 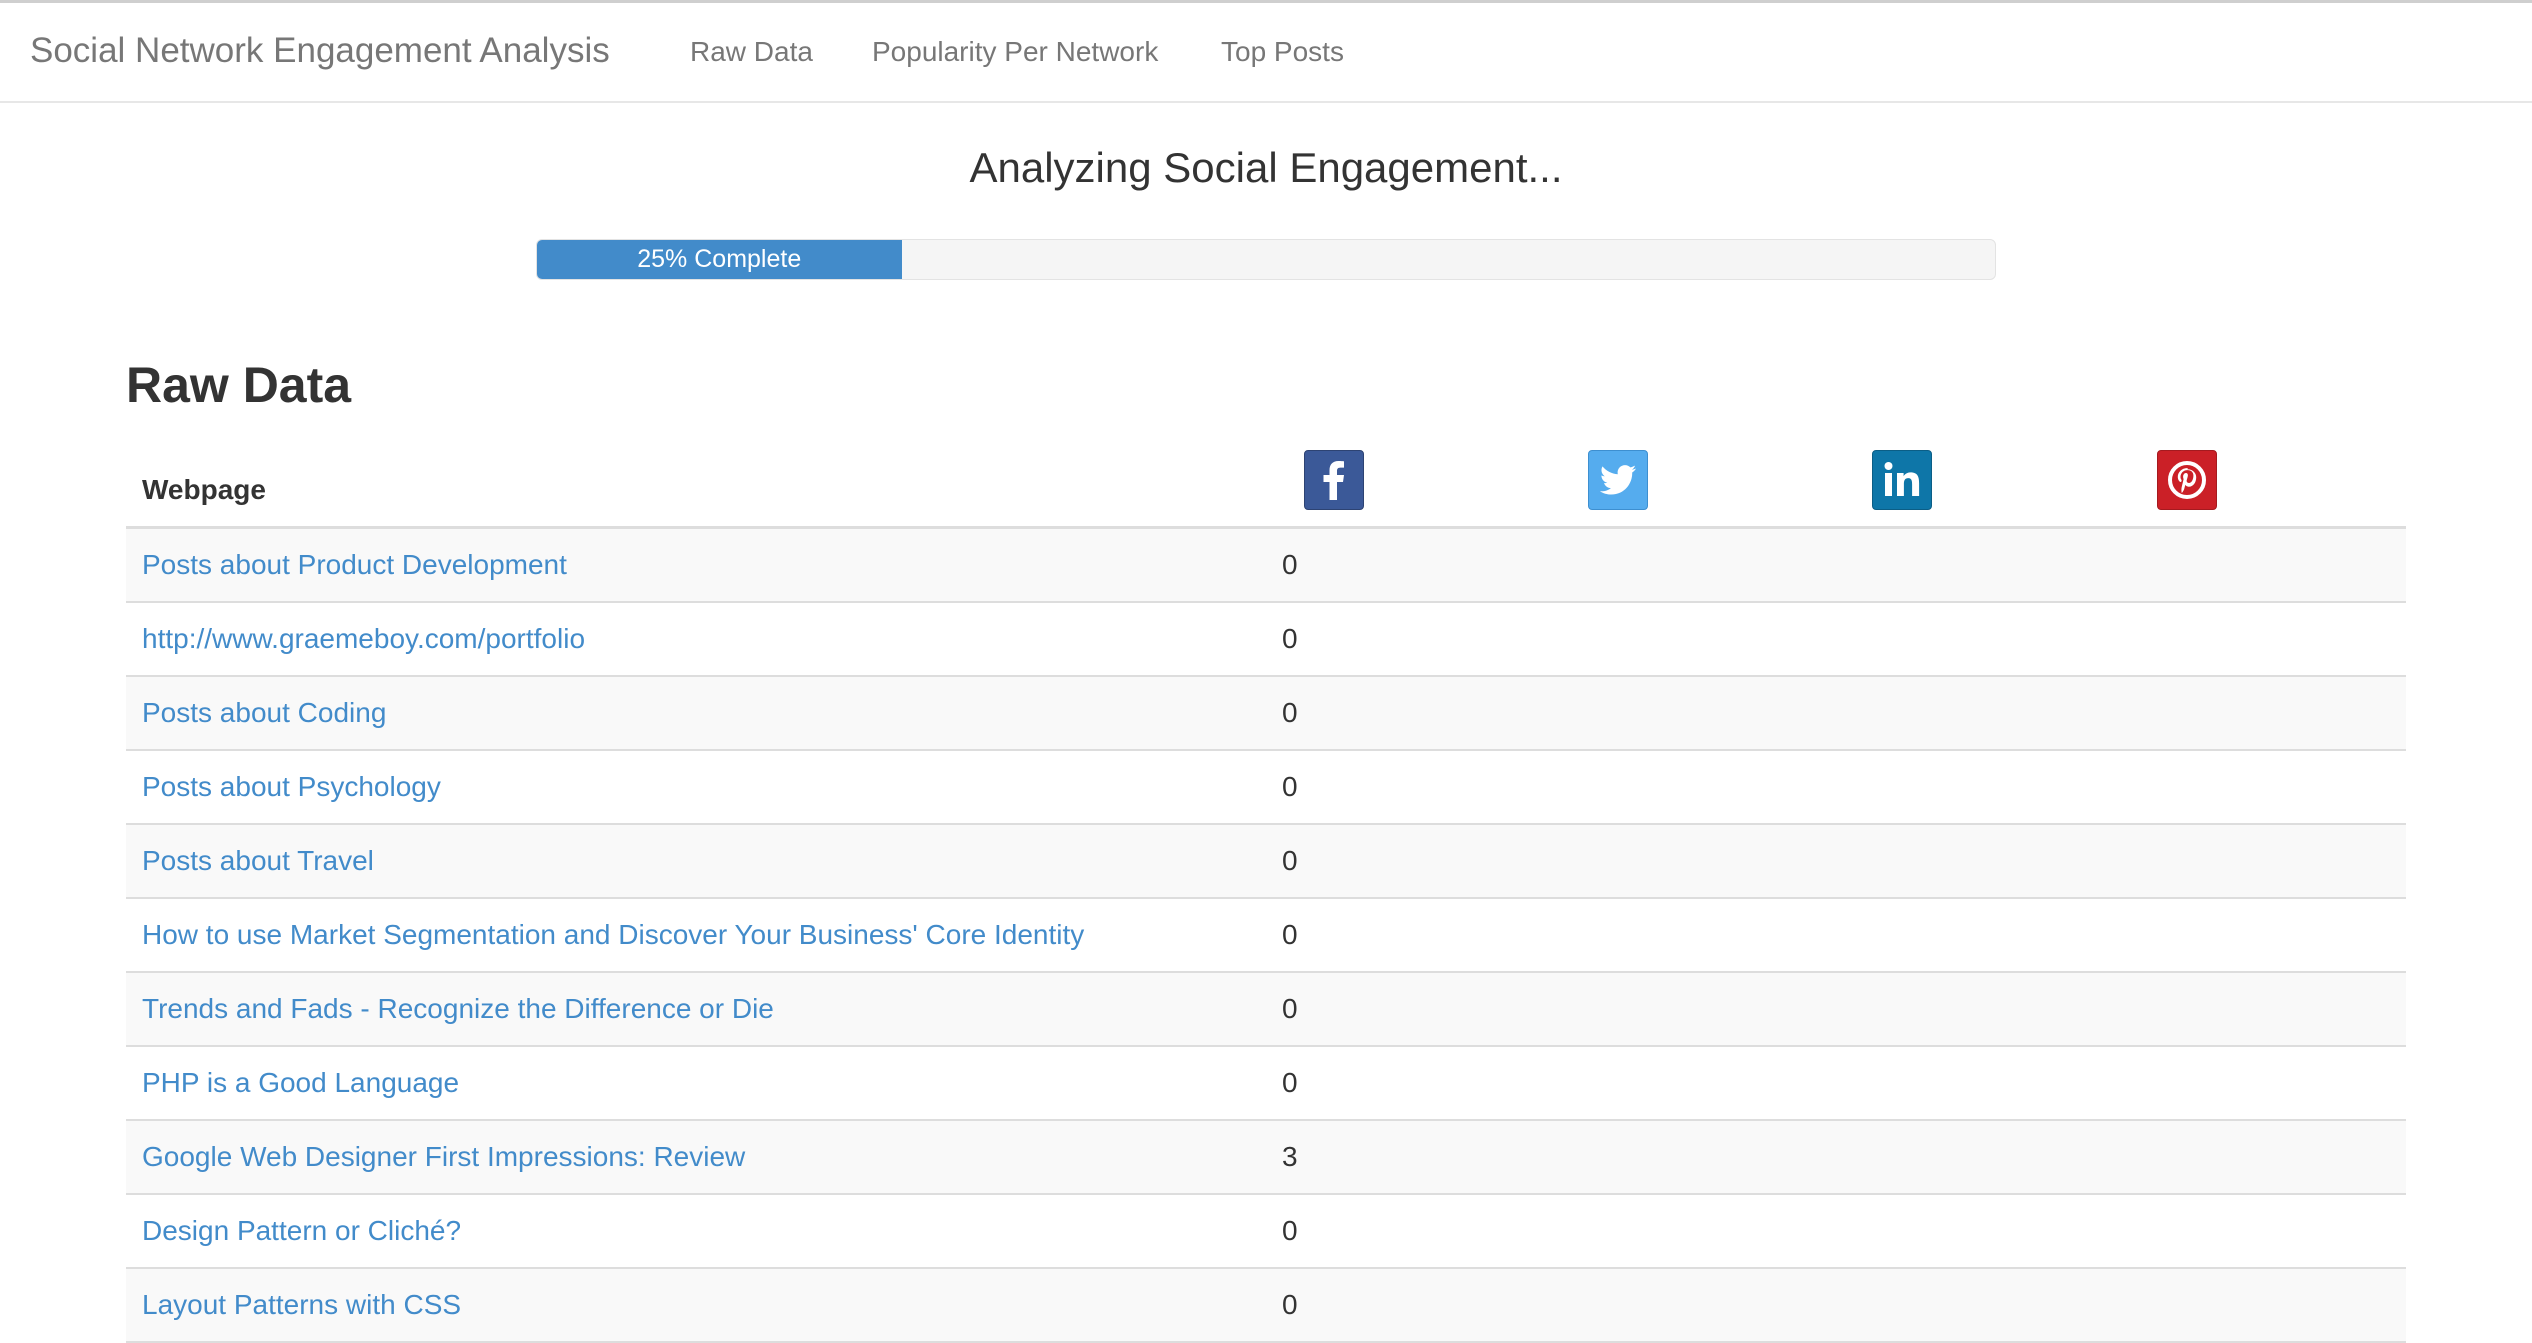 What do you see at coordinates (354, 565) in the screenshot?
I see `webpage-link: Posts about Product Development` at bounding box center [354, 565].